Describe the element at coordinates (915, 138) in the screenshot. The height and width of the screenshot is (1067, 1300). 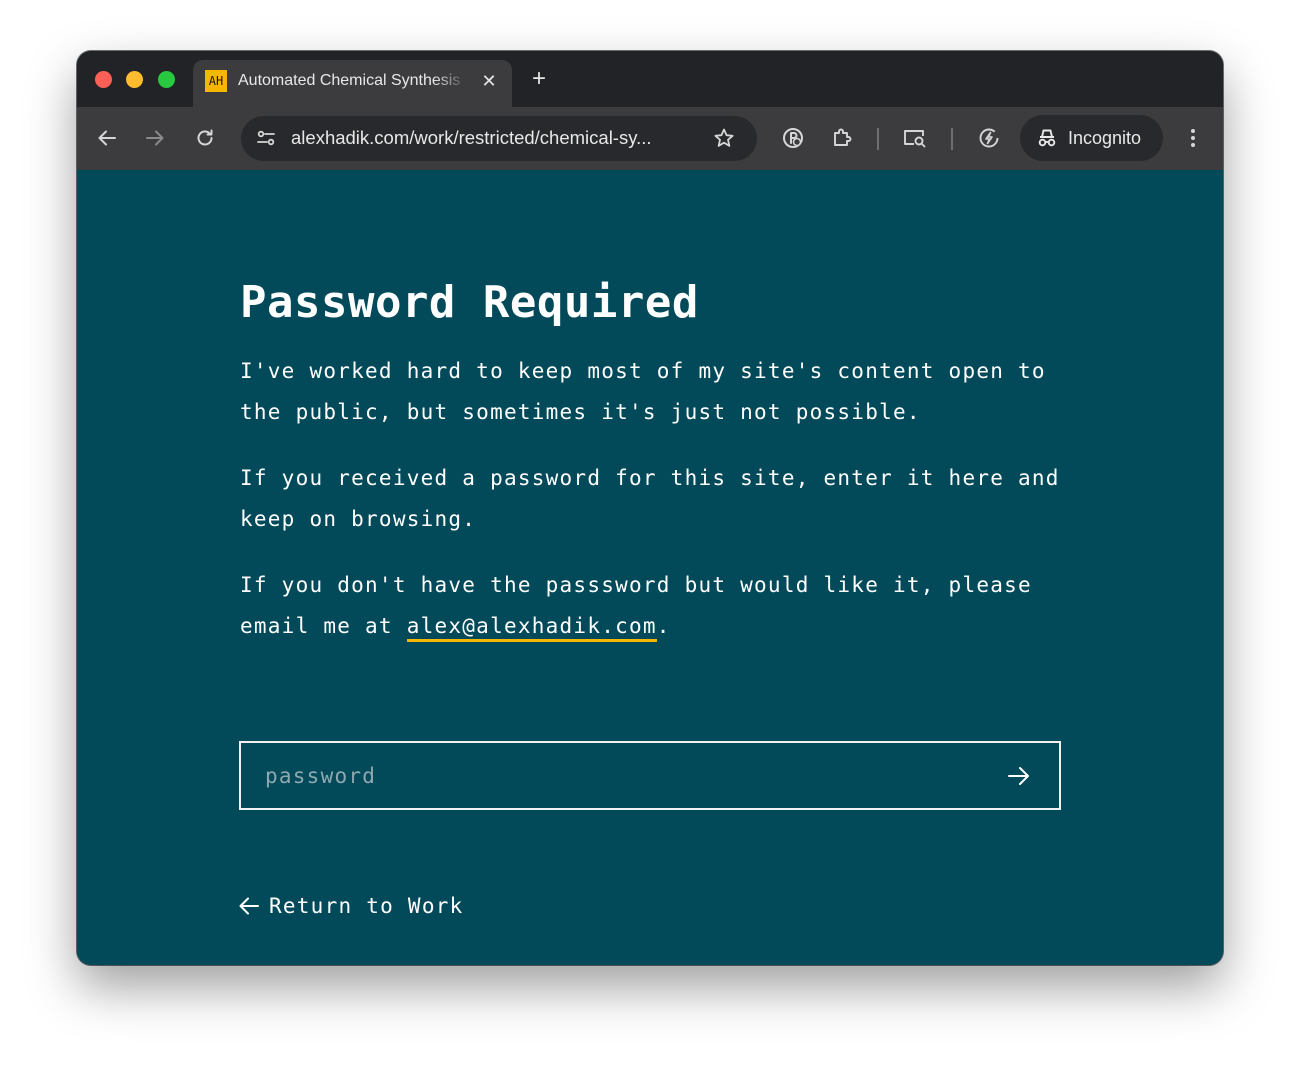
I see `reader-mode-icon` at that location.